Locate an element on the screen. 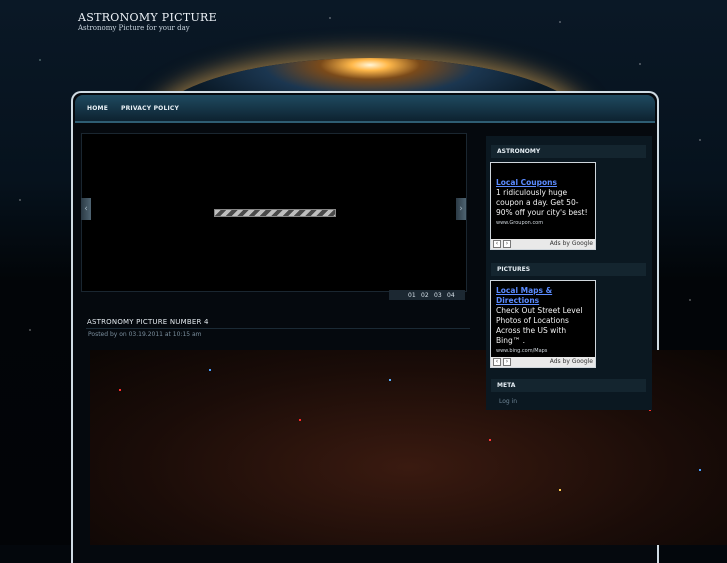 Image resolution: width=727 pixels, height=563 pixels. slider-page-4: 04 is located at coordinates (451, 295).